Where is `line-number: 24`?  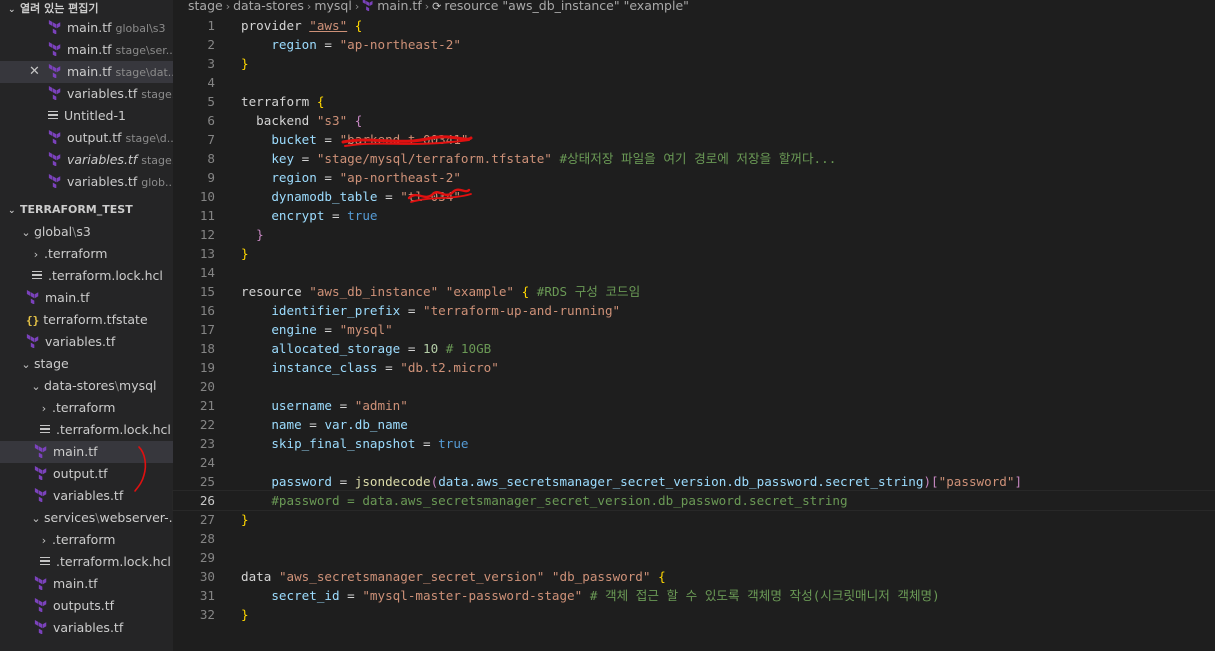 line-number: 24 is located at coordinates (207, 462).